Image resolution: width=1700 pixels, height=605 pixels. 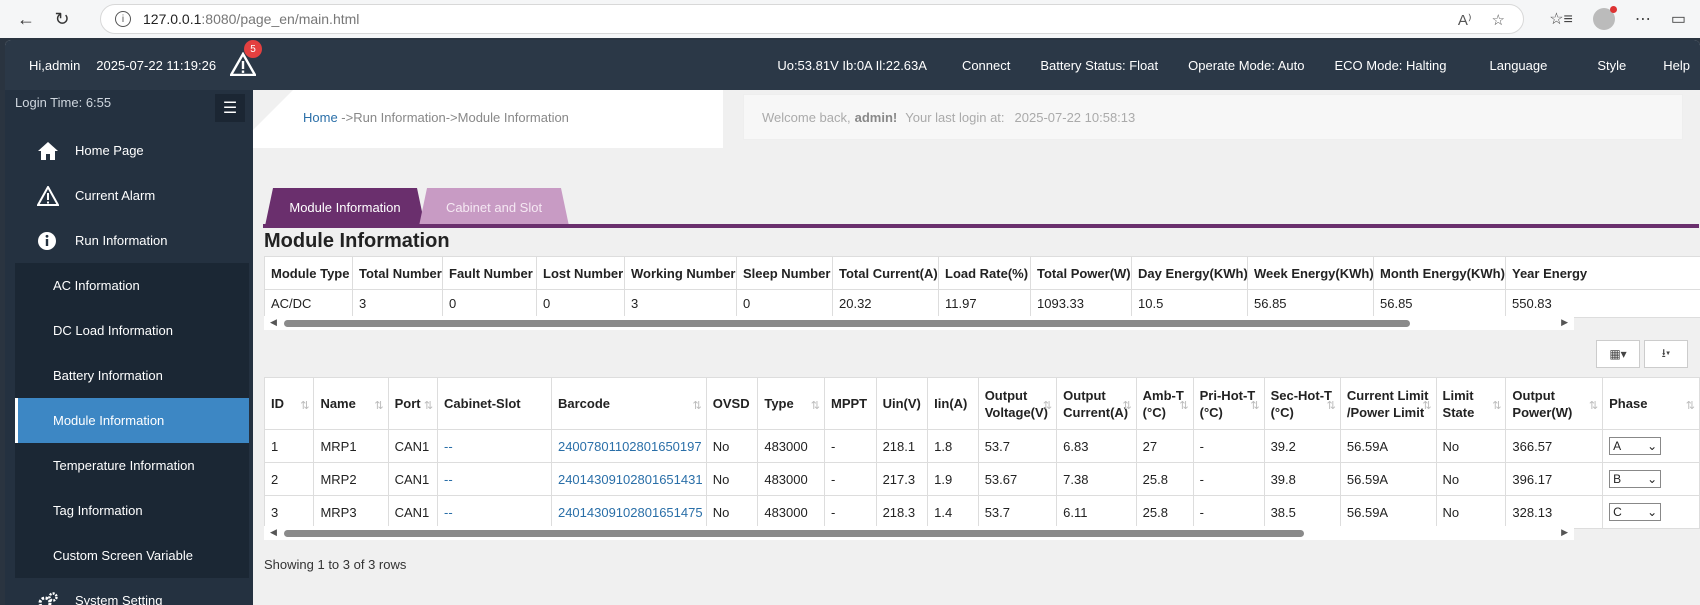 I want to click on sidebar-toggle-icon: ▭, so click(x=1678, y=19).